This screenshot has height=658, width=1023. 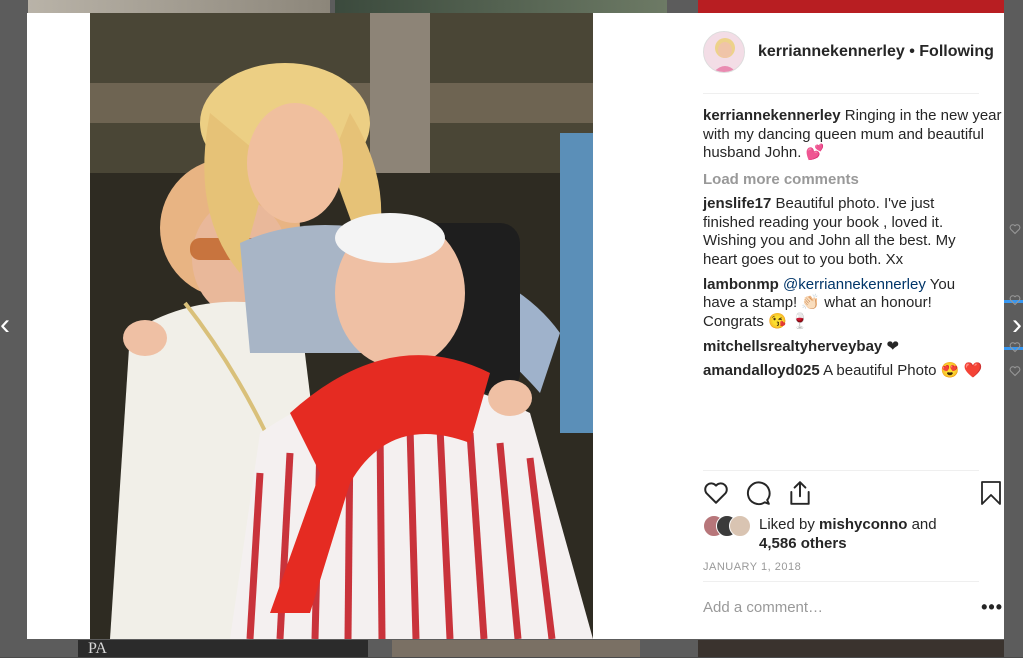 What do you see at coordinates (737, 203) in the screenshot?
I see `comment-username: jenslife17` at bounding box center [737, 203].